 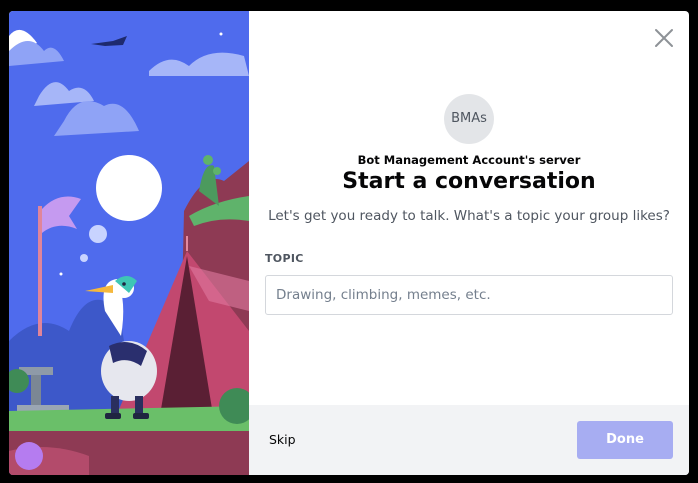 I want to click on topic-label: TOPIC, so click(x=284, y=258).